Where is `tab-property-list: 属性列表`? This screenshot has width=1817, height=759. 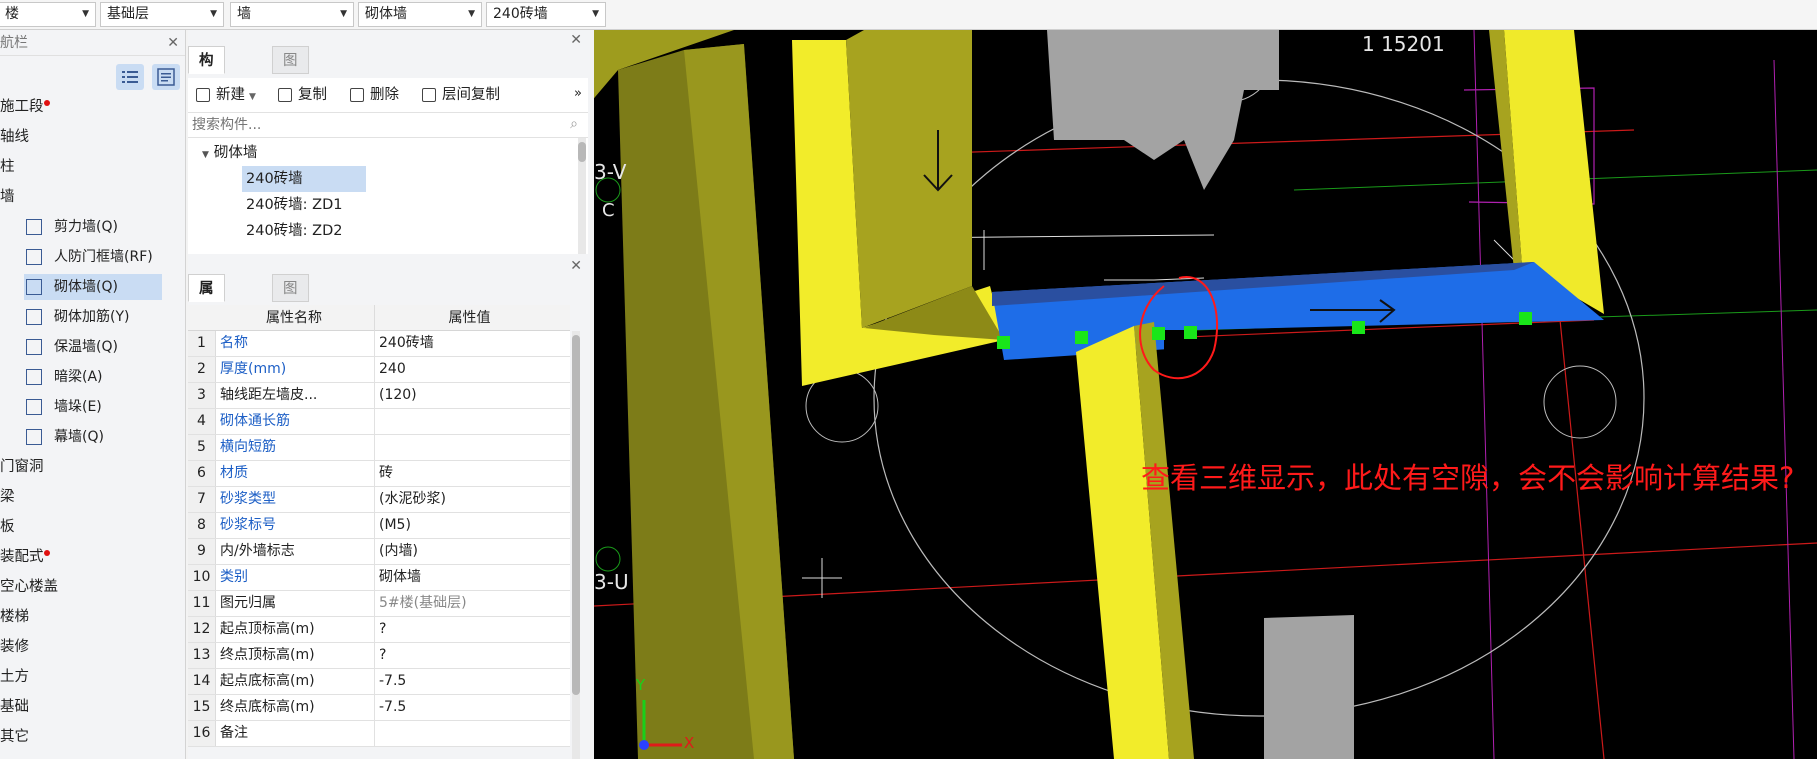 tab-property-list: 属性列表 is located at coordinates (206, 327).